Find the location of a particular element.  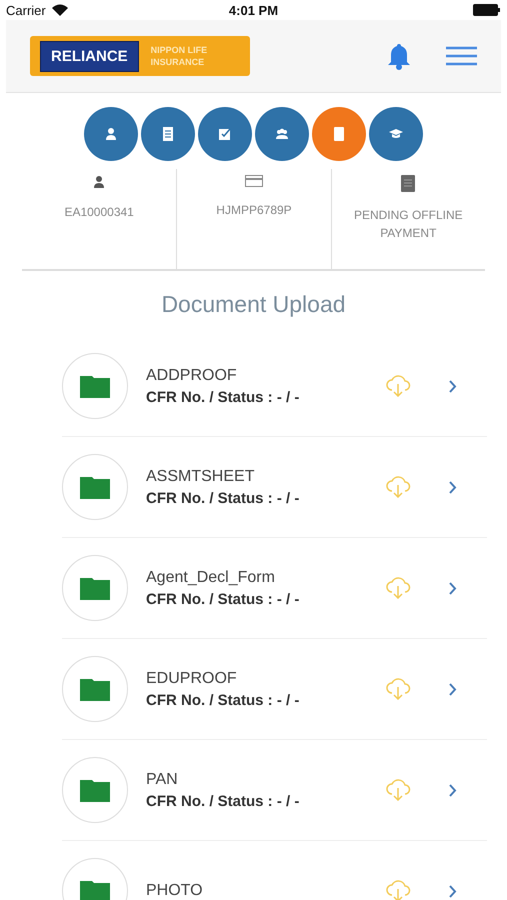

battery-icon is located at coordinates (487, 10).